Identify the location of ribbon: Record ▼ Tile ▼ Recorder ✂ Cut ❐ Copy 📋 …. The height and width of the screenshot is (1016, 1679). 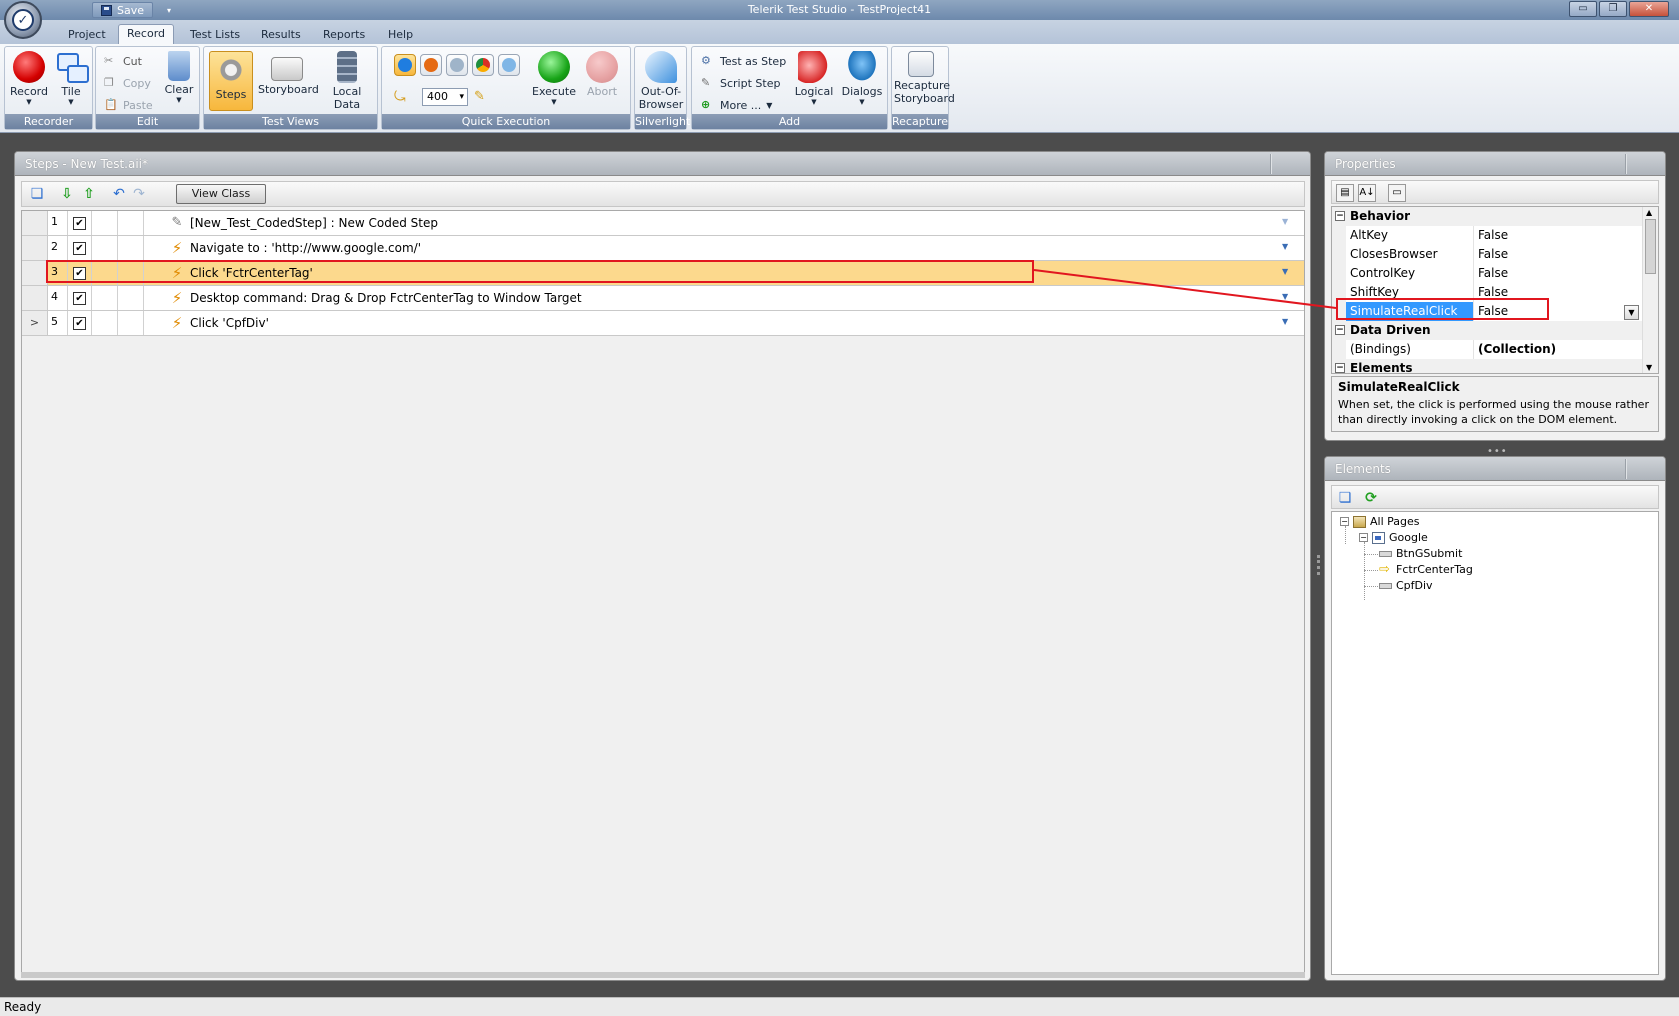
(839, 88).